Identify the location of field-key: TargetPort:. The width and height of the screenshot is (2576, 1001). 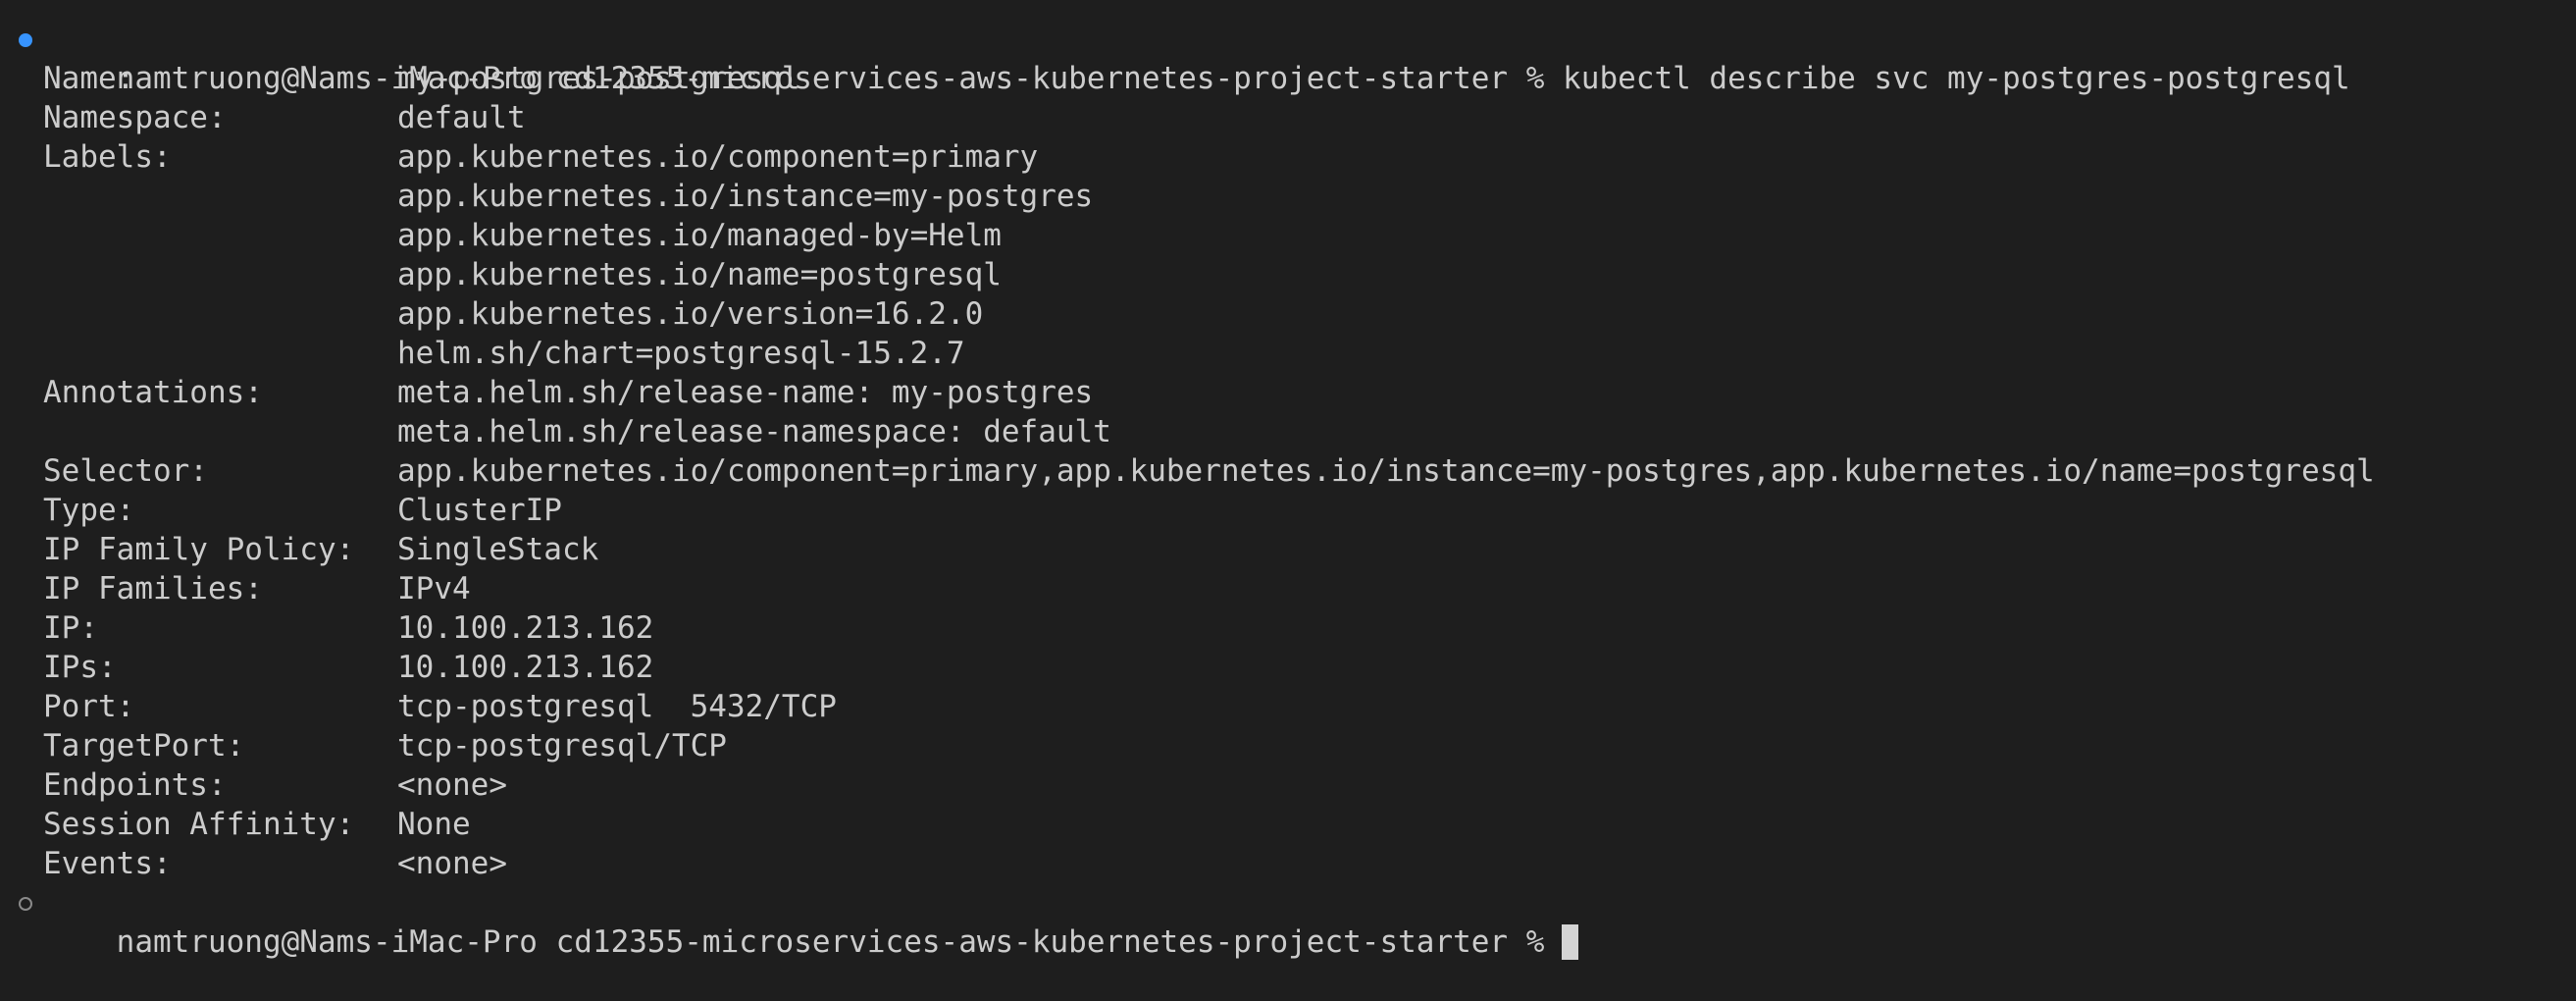
(144, 746).